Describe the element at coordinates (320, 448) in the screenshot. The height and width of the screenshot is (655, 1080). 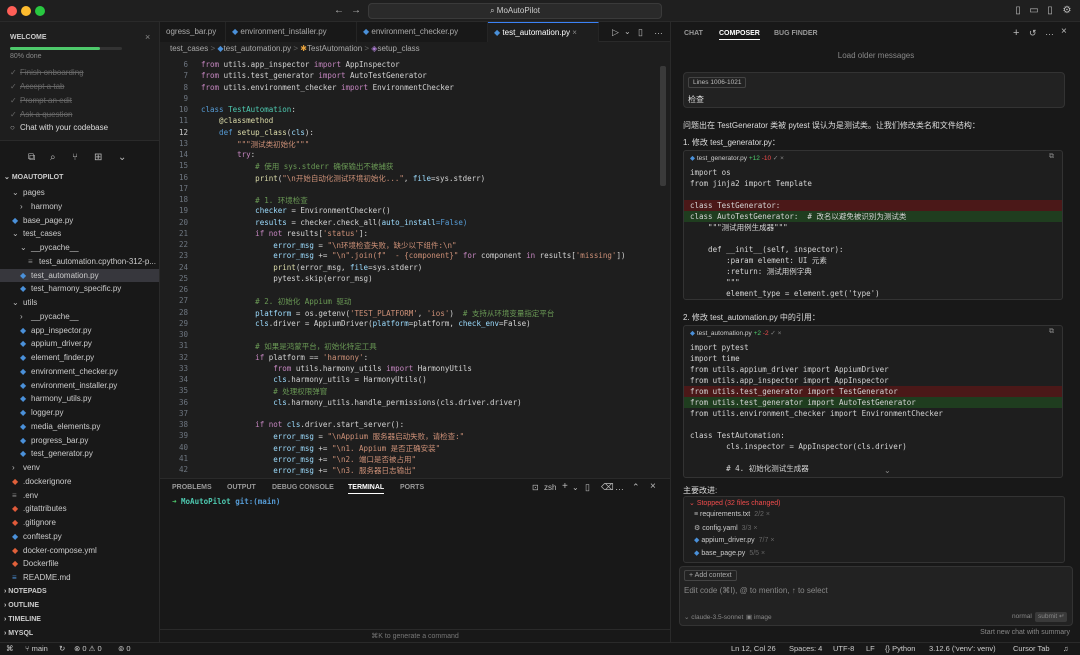
I see `code-line: error_msg += "\n1. Appium 是否正确安装"` at that location.